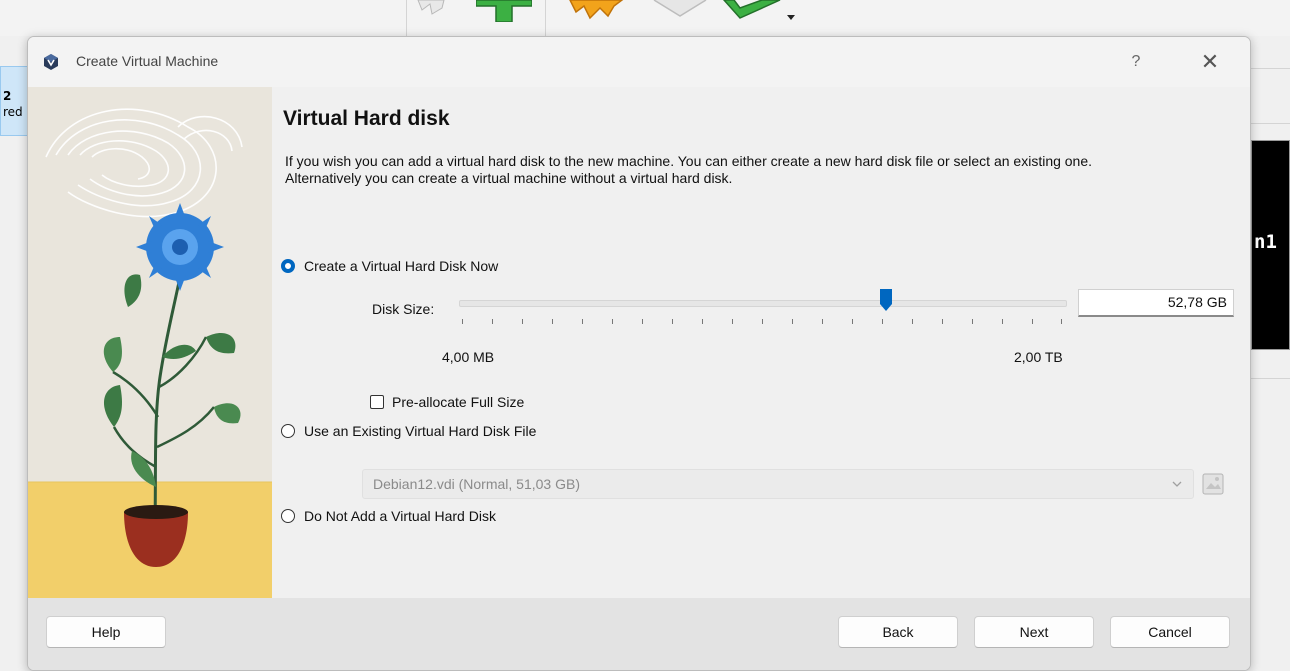 This screenshot has height=671, width=1290. What do you see at coordinates (1136, 62) in the screenshot?
I see `help-question-button: ?` at bounding box center [1136, 62].